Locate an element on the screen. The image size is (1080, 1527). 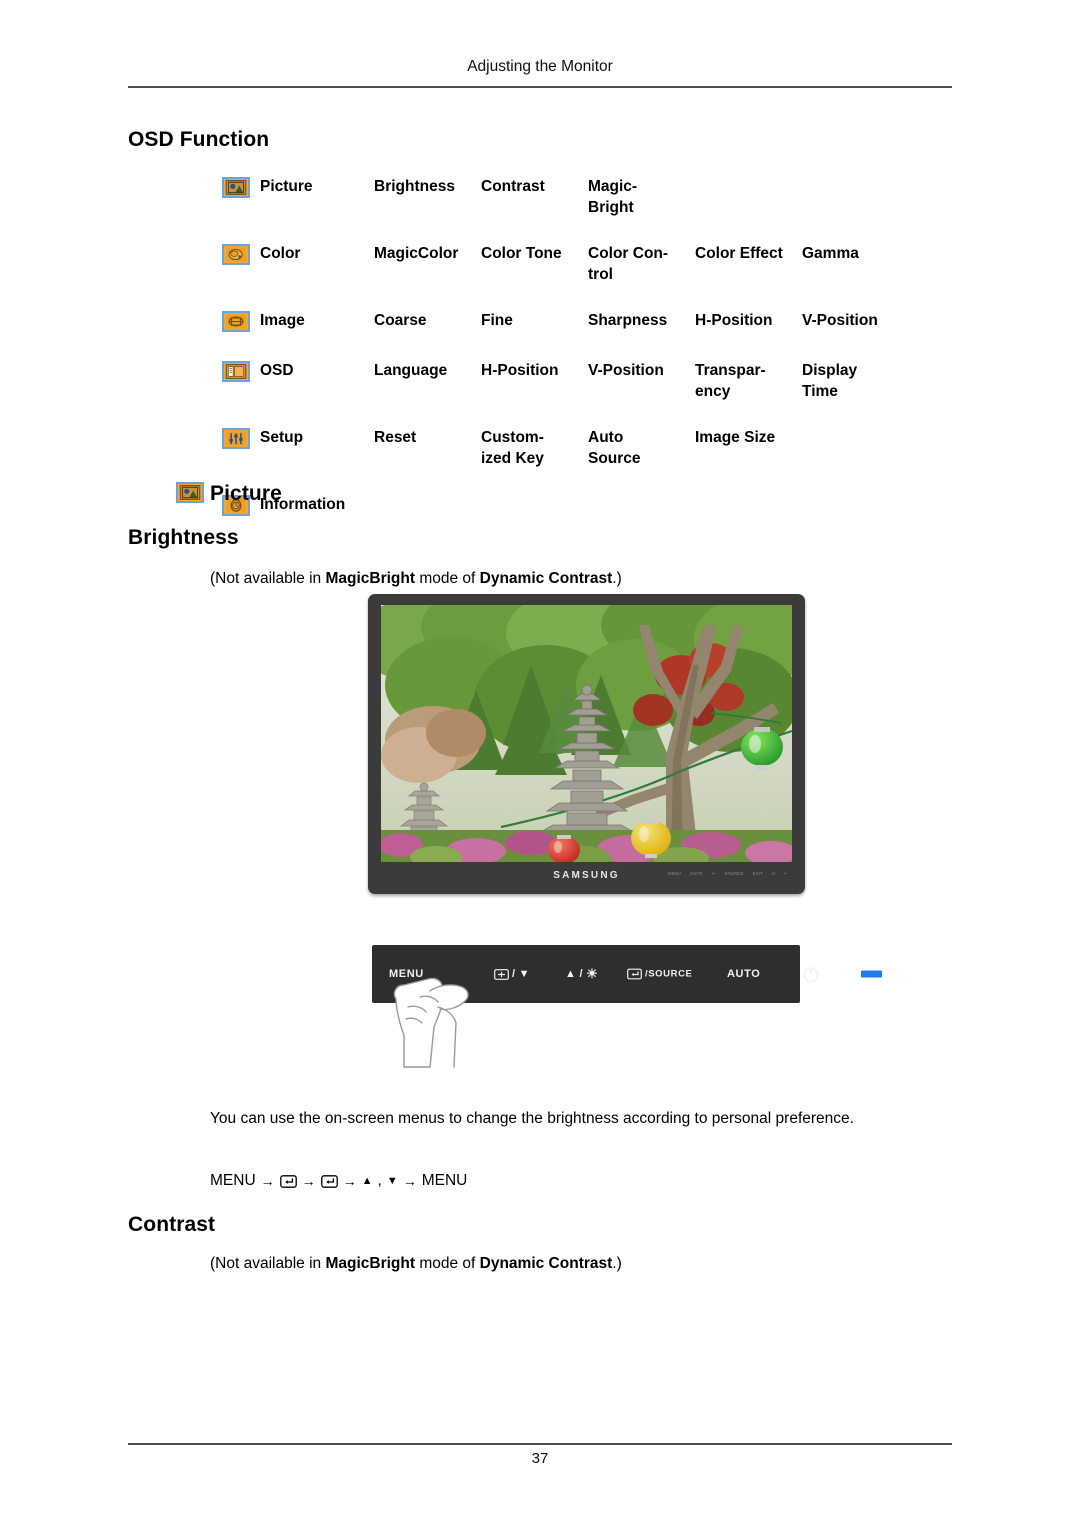
monitor-screen is located at coordinates (586, 733).